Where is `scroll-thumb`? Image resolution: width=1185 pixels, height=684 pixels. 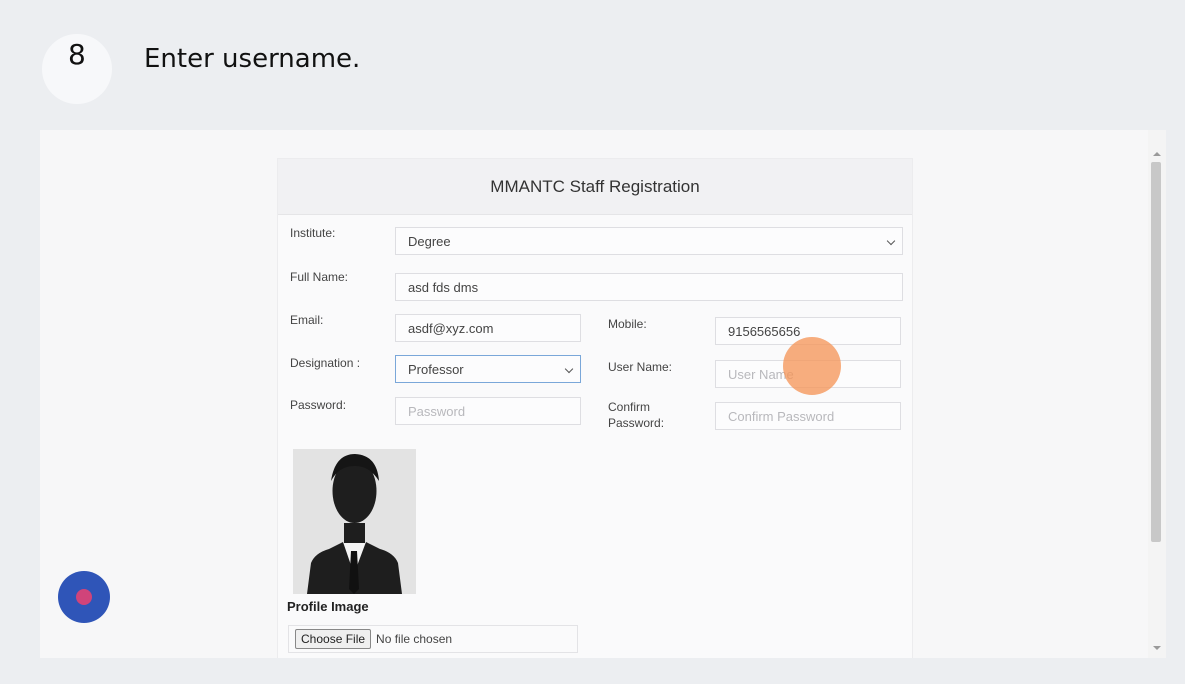
scroll-thumb is located at coordinates (1156, 352).